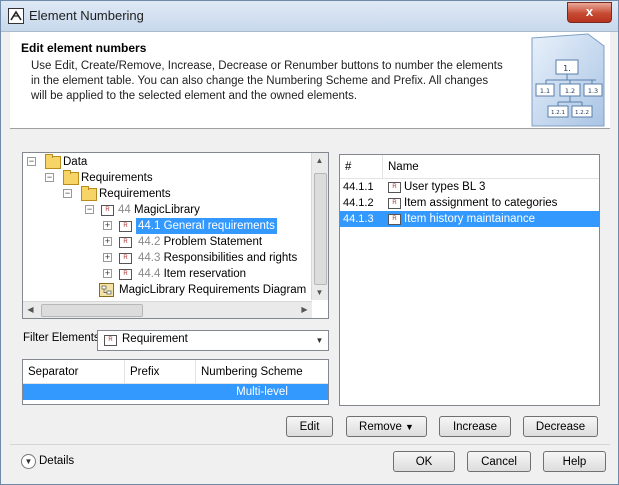 The image size is (619, 485). I want to click on edit-button-label: Edit, so click(309, 427).